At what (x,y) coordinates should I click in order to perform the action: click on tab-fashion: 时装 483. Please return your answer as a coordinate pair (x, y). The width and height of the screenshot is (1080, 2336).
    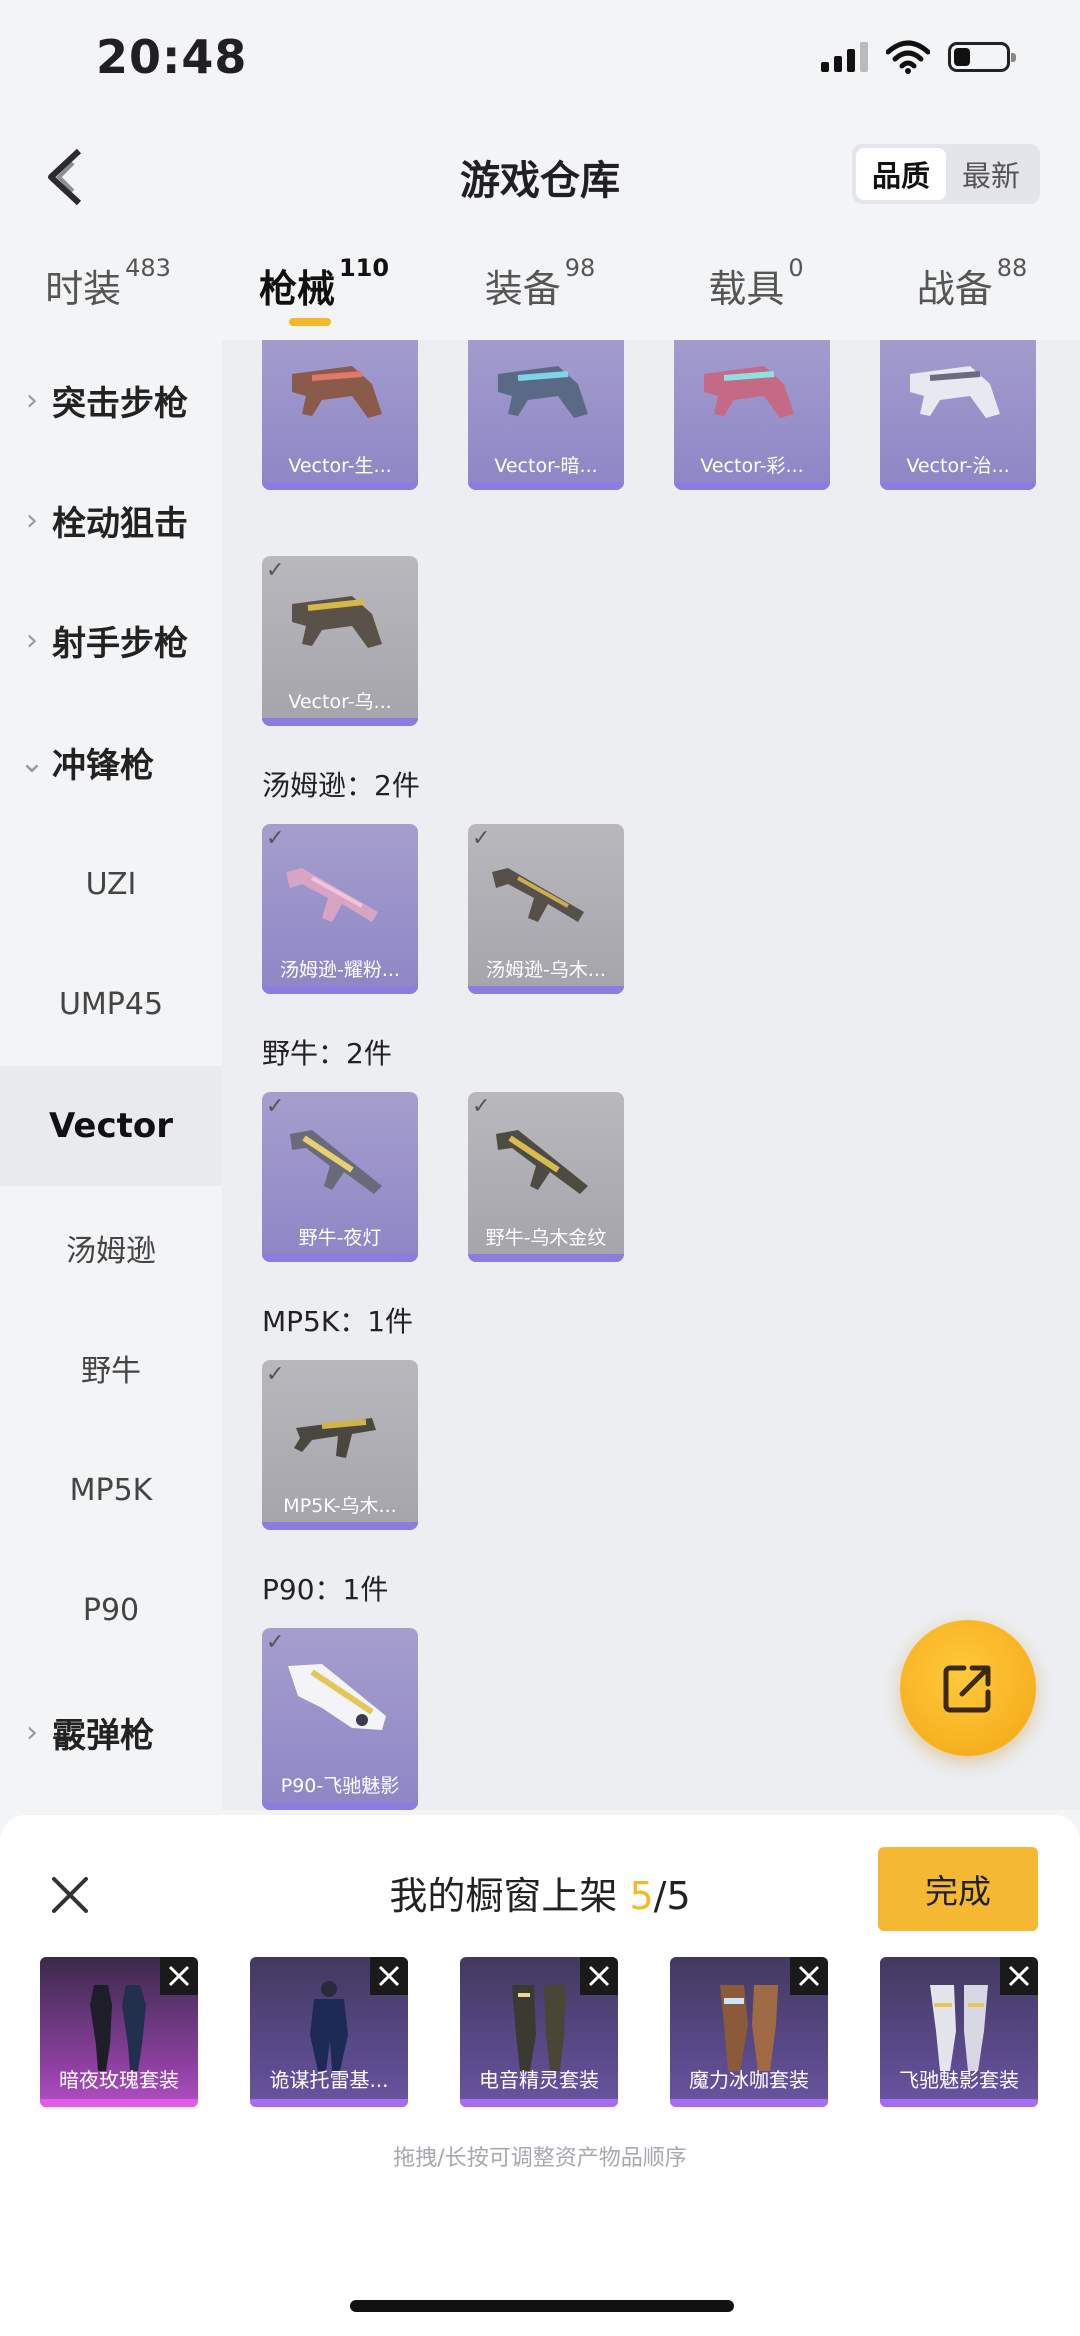
    Looking at the image, I should click on (108, 290).